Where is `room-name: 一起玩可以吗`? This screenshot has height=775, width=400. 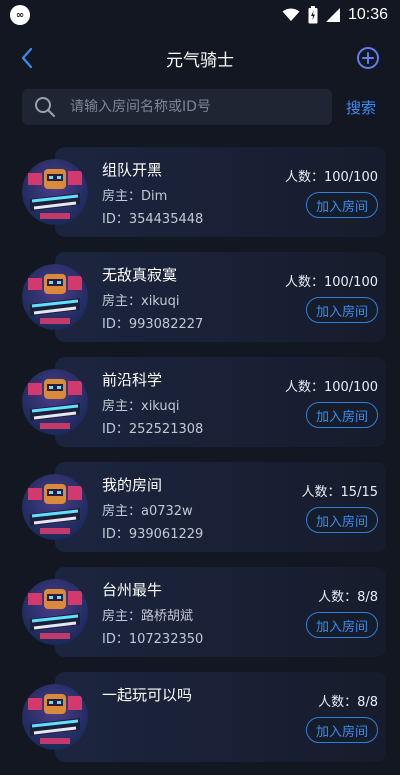 room-name: 一起玩可以吗 is located at coordinates (147, 695).